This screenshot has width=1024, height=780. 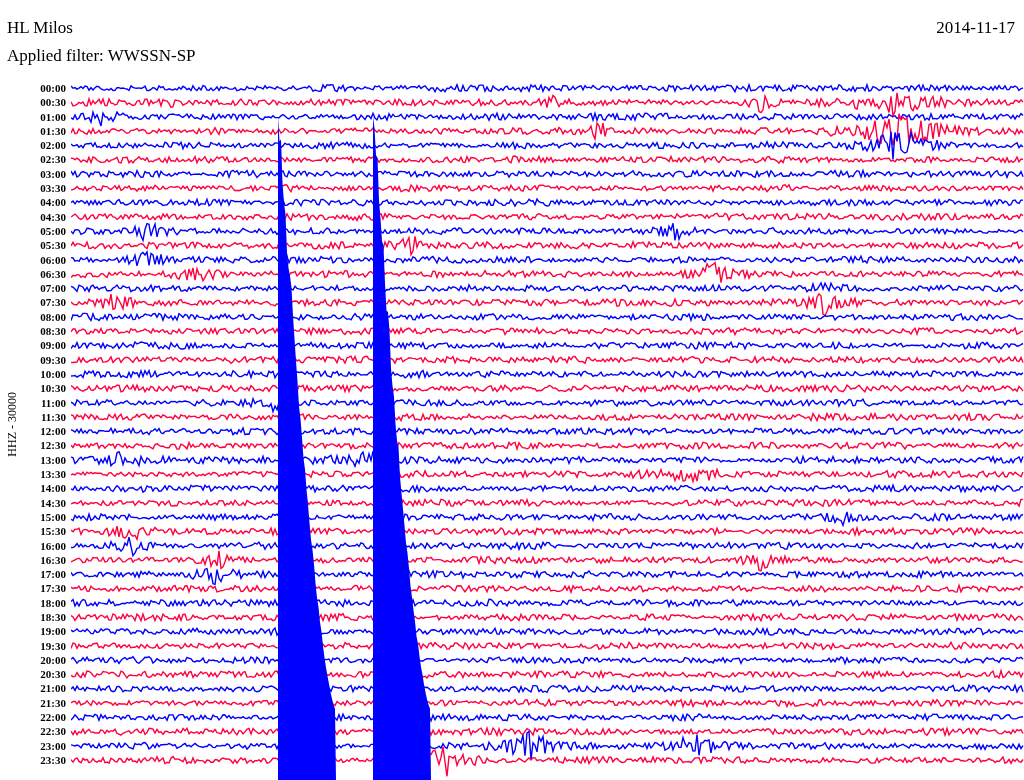 What do you see at coordinates (53, 159) in the screenshot?
I see `time-label: 02:30` at bounding box center [53, 159].